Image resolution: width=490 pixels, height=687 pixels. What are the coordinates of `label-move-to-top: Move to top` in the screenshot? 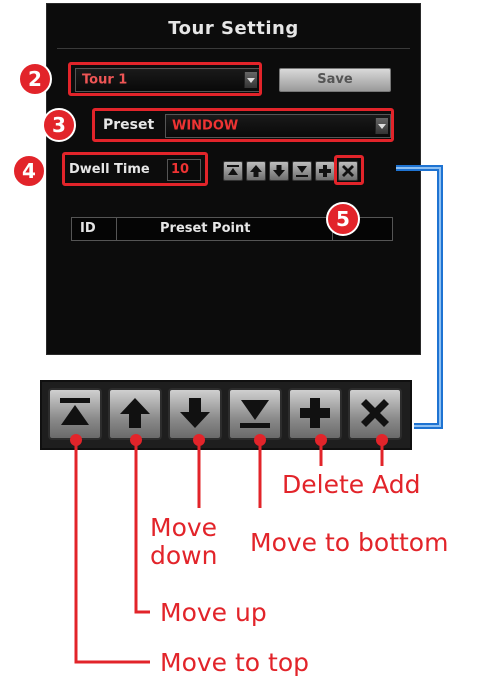 It's located at (234, 662).